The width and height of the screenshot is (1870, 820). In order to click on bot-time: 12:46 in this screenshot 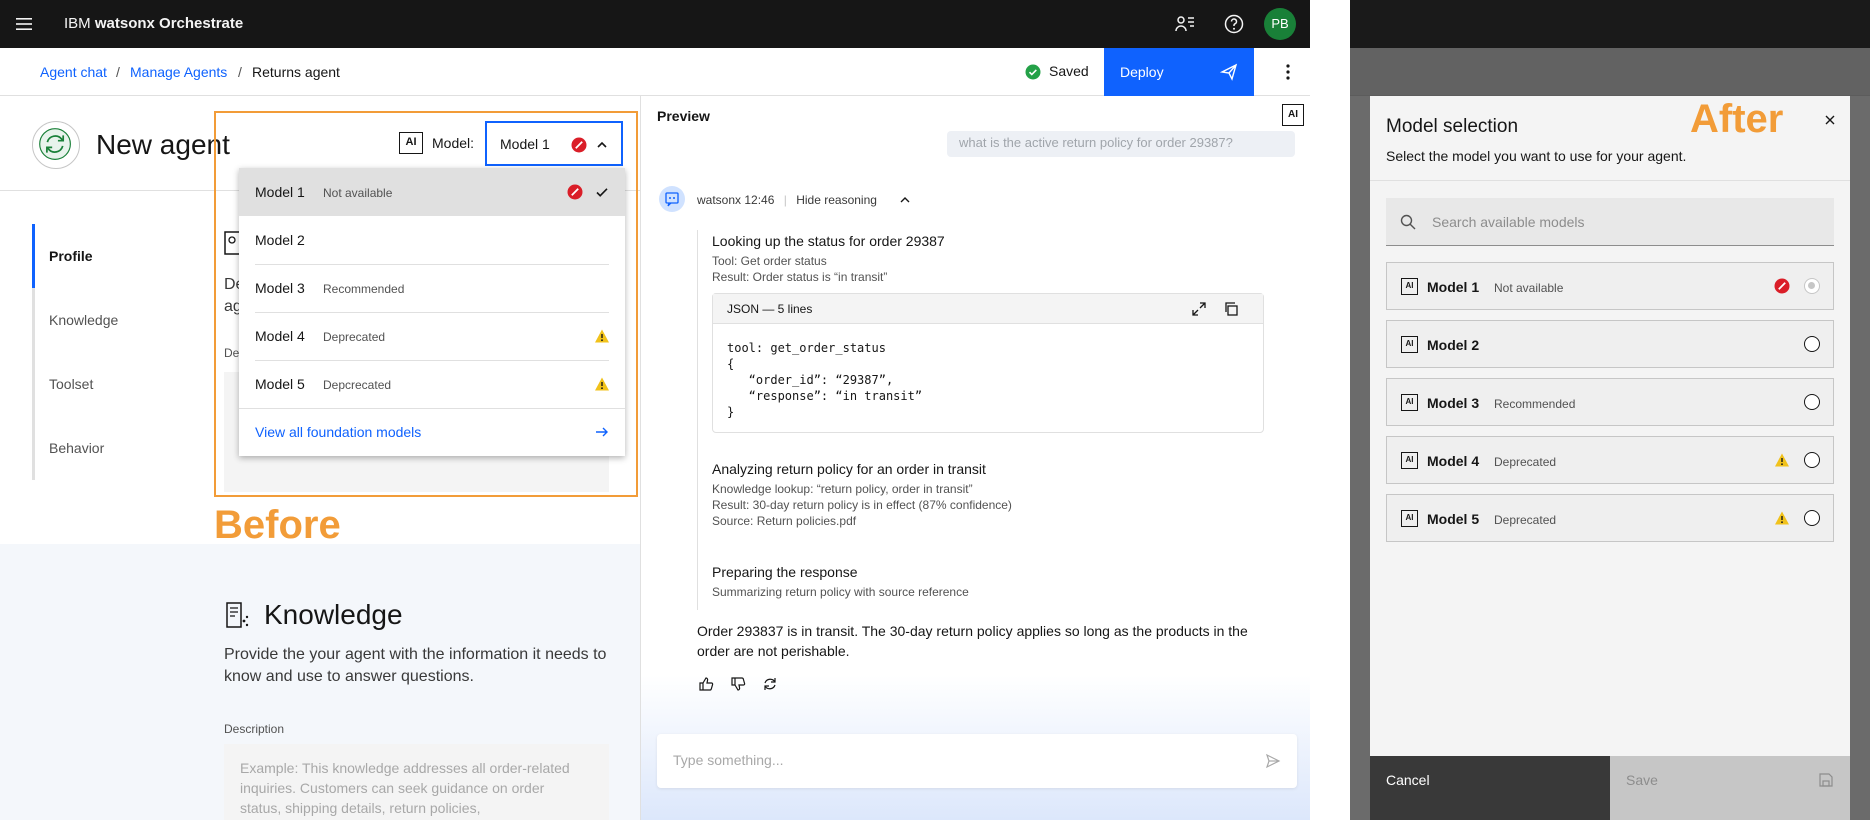, I will do `click(759, 200)`.